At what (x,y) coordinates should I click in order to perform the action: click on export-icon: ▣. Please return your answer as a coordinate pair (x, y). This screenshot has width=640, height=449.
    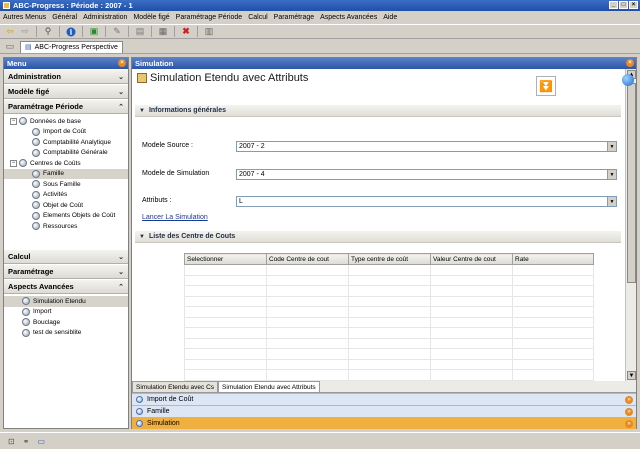
    Looking at the image, I should click on (94, 32).